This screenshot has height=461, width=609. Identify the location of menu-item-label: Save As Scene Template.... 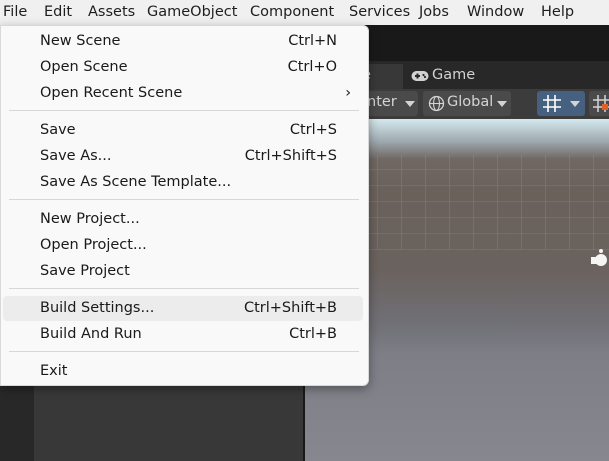
(136, 182).